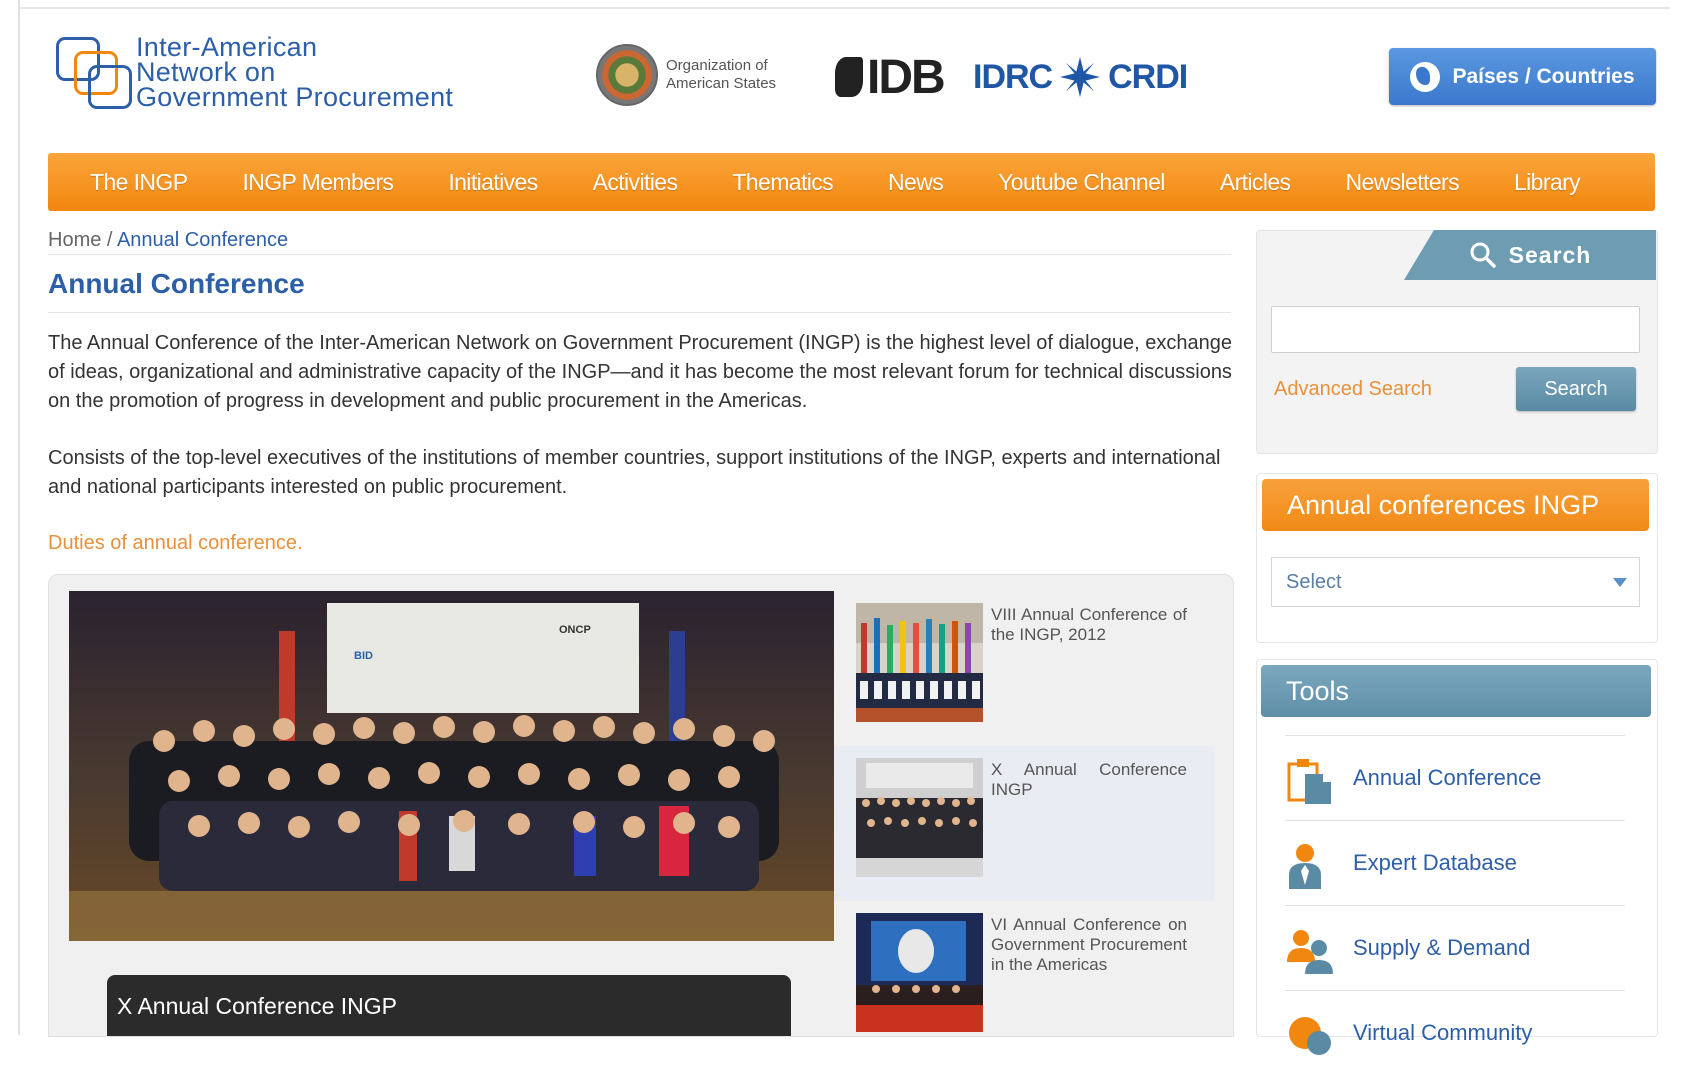 The height and width of the screenshot is (1075, 1683). I want to click on countries-button-label: Países / Countries, so click(1543, 76).